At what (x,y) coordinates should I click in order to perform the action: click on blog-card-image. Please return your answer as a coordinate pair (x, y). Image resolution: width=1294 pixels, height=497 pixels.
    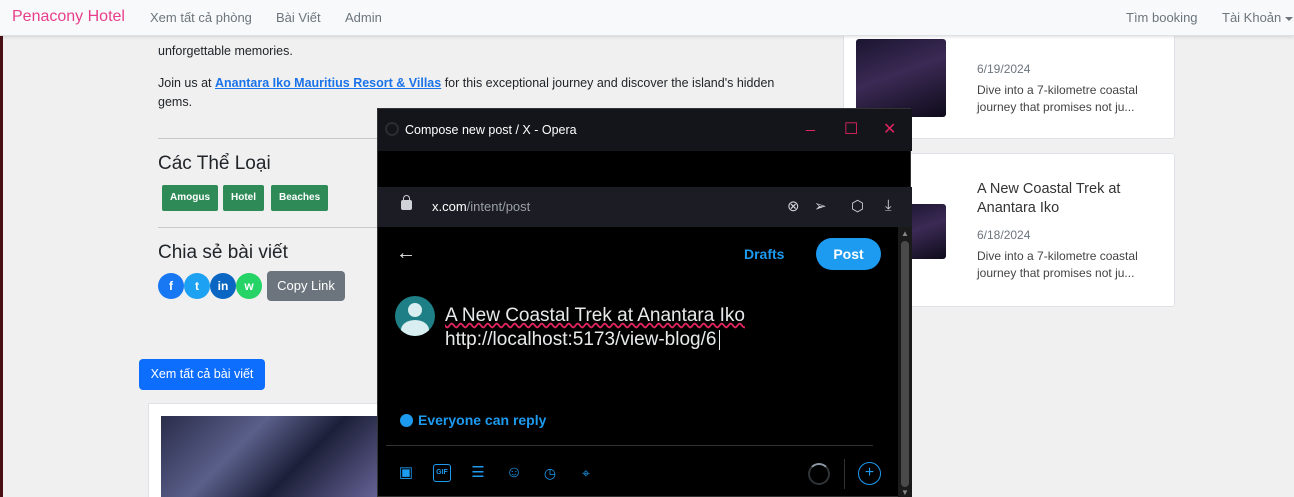
    Looking at the image, I should click on (271, 456).